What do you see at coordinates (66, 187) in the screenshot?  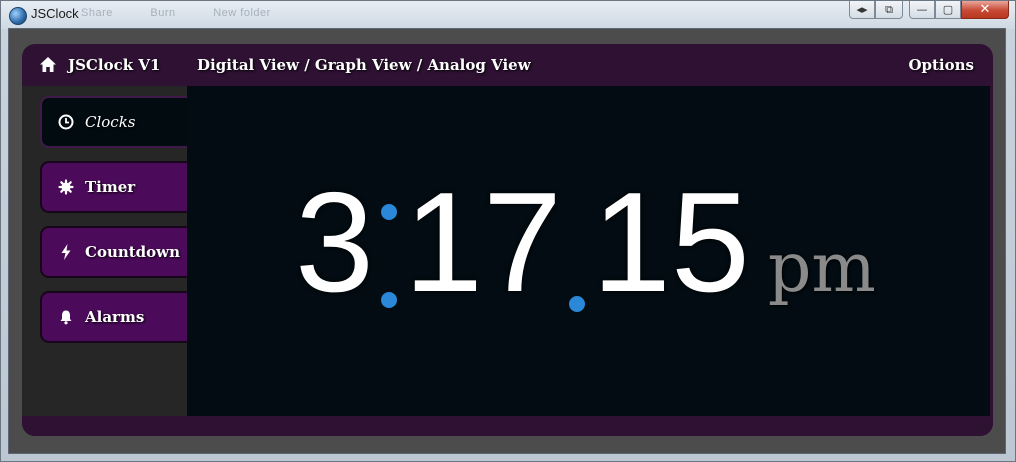 I see `burst-icon` at bounding box center [66, 187].